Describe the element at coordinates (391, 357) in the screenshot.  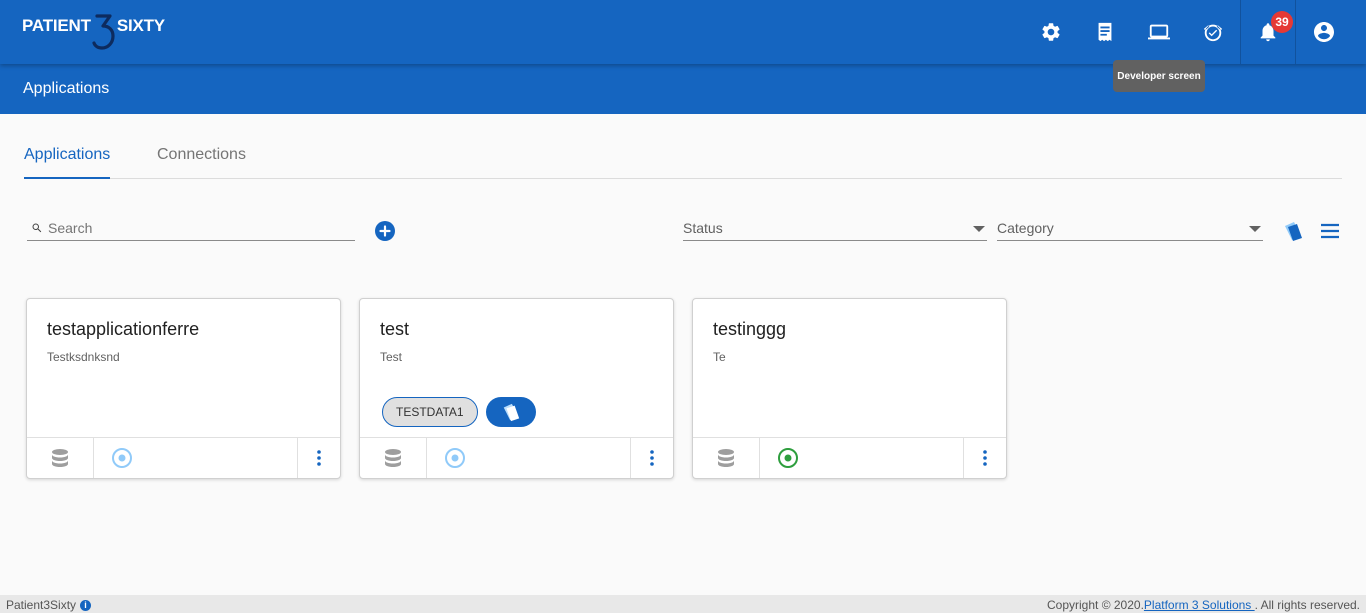
I see `application-description: Test` at that location.